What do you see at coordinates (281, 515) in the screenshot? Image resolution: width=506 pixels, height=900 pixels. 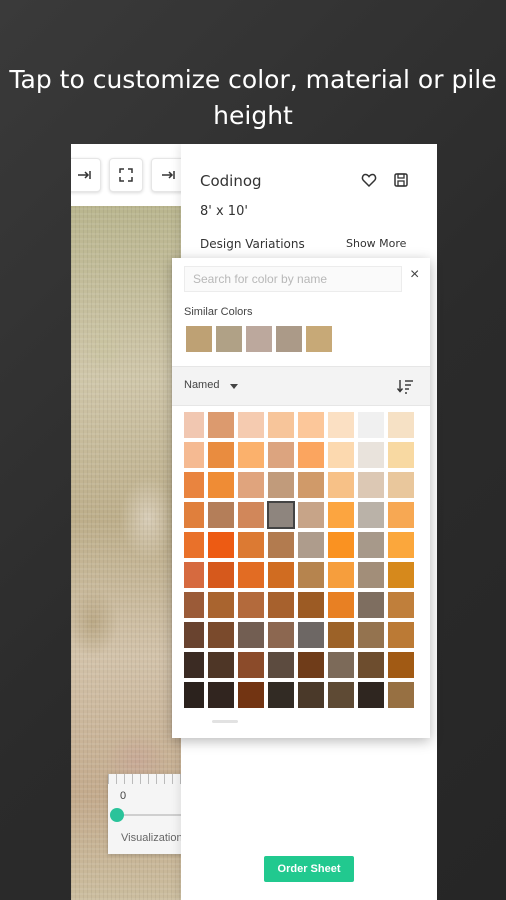 I see `color-swatch-selected` at bounding box center [281, 515].